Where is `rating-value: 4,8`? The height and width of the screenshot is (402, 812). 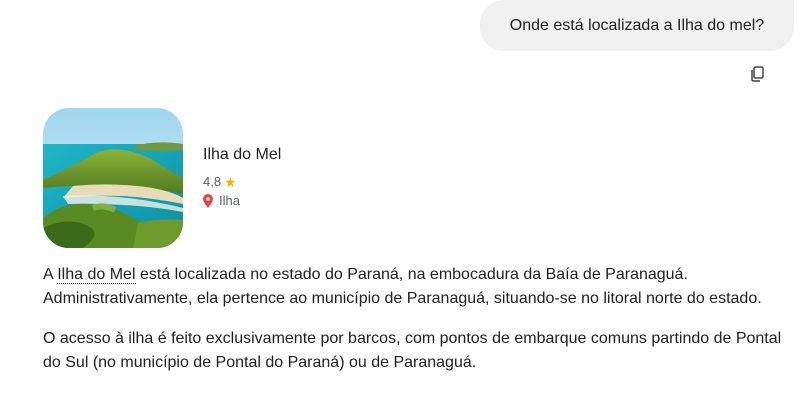 rating-value: 4,8 is located at coordinates (212, 181).